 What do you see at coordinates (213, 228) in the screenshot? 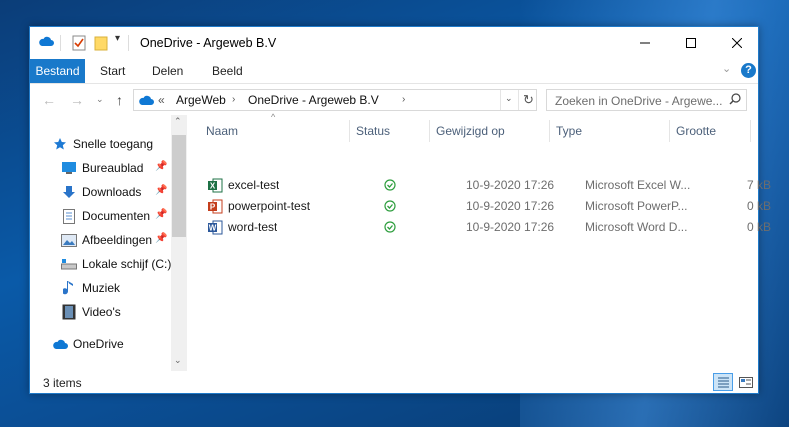
I see `svg-text: W` at bounding box center [213, 228].